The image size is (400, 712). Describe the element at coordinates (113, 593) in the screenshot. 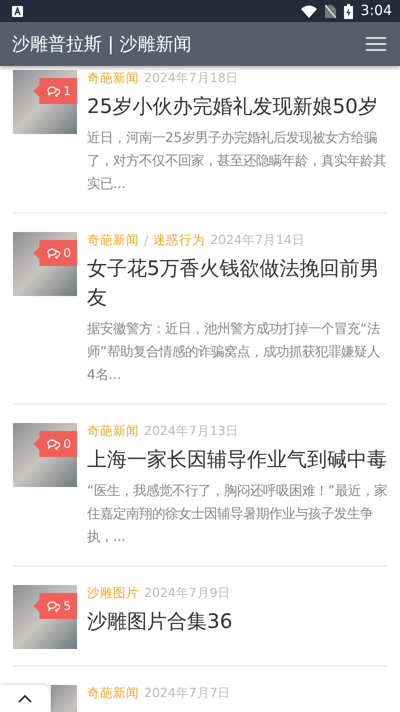

I see `category-link: 沙雕图片` at that location.